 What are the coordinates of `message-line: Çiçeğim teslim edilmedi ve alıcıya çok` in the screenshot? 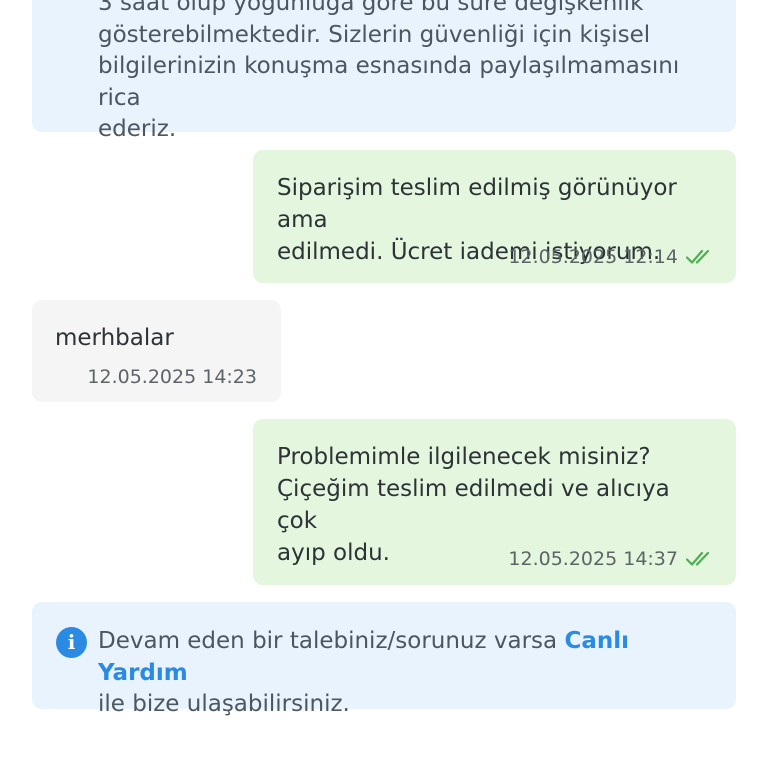 It's located at (473, 505).